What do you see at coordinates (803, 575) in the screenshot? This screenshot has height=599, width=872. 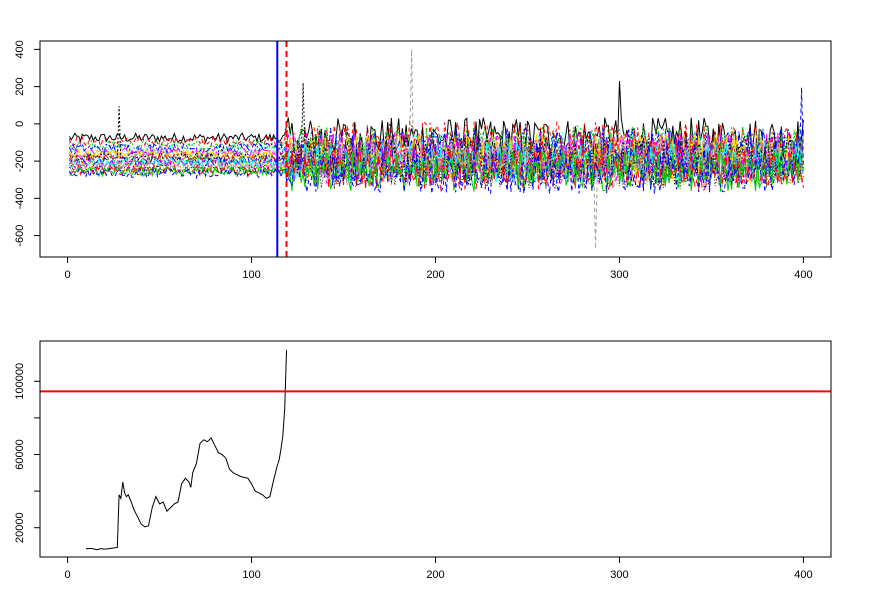 I see `bottom-x-tick-label: 400` at bounding box center [803, 575].